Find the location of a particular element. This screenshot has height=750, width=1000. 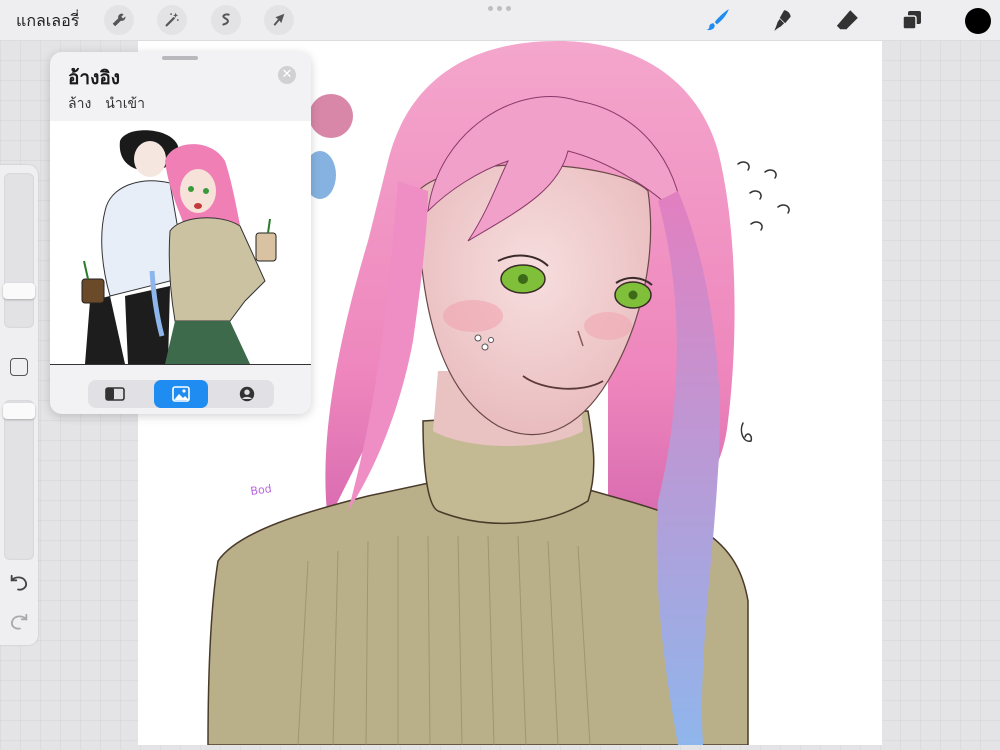

magic-wand-icon is located at coordinates (172, 19).